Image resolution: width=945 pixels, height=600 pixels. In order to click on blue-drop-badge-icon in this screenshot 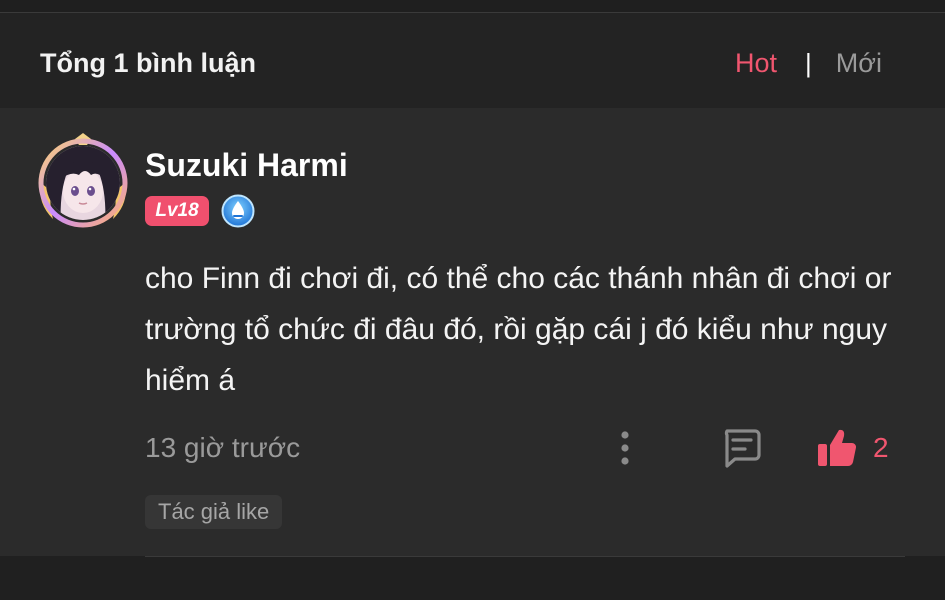, I will do `click(238, 211)`.